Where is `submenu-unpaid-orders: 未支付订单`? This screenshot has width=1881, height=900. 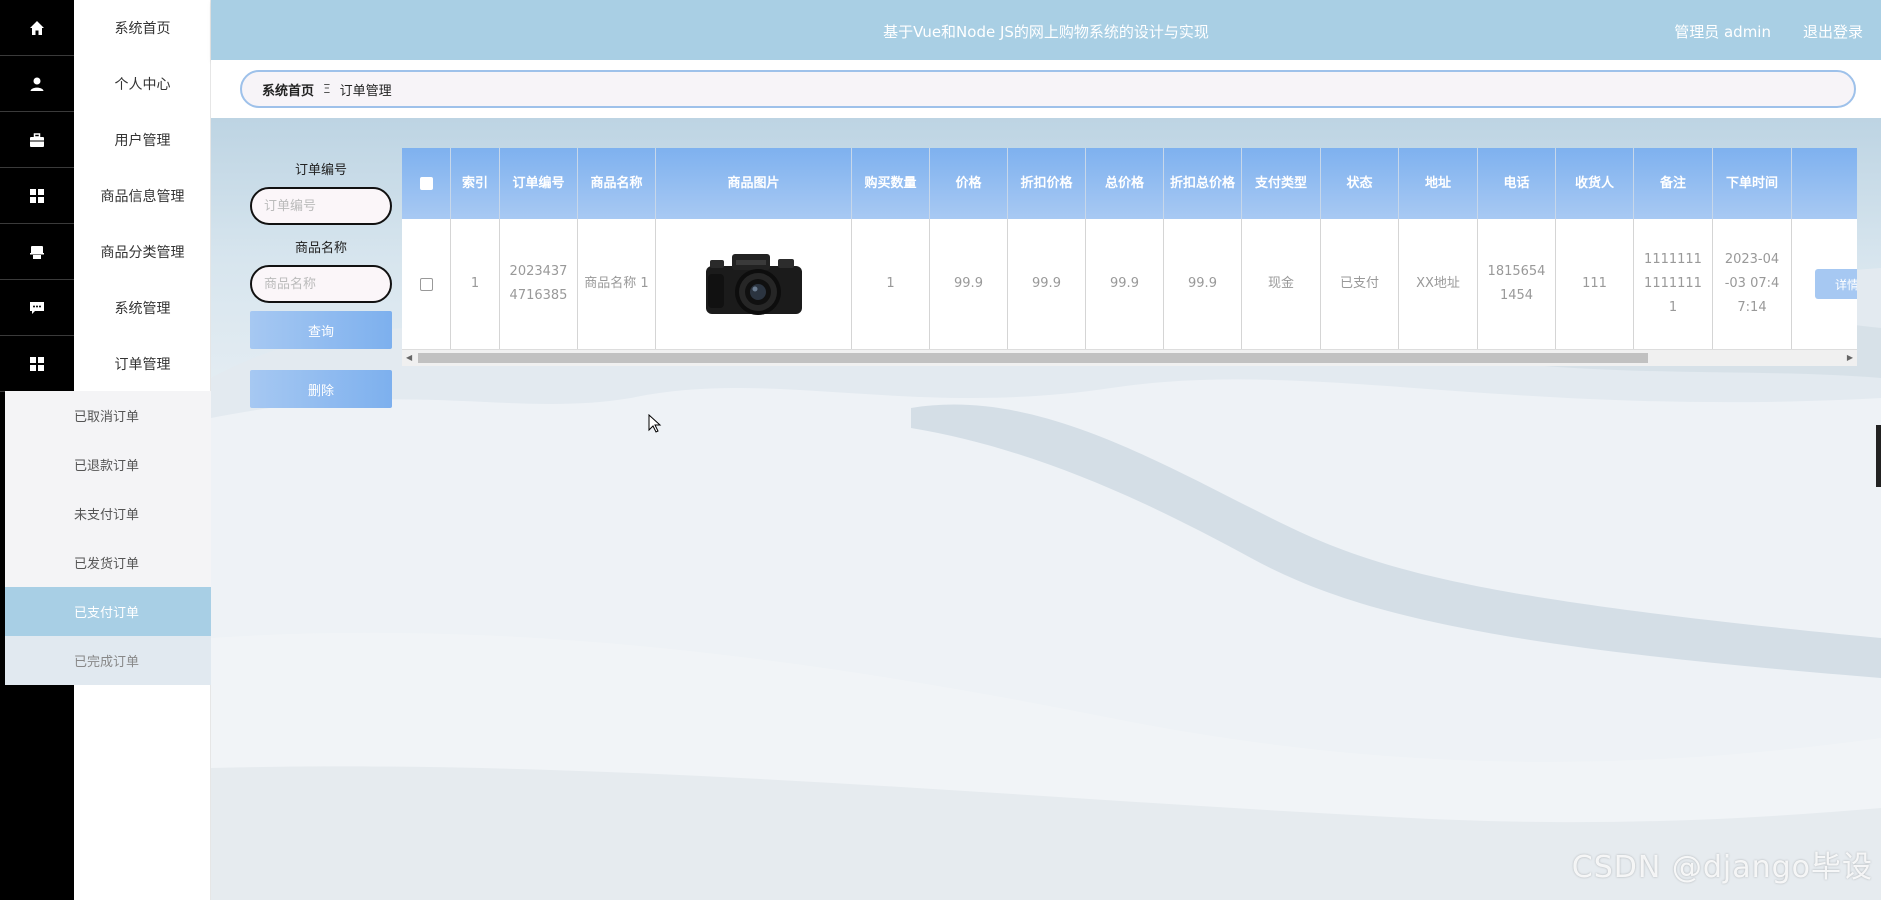
submenu-unpaid-orders: 未支付订单 is located at coordinates (108, 513).